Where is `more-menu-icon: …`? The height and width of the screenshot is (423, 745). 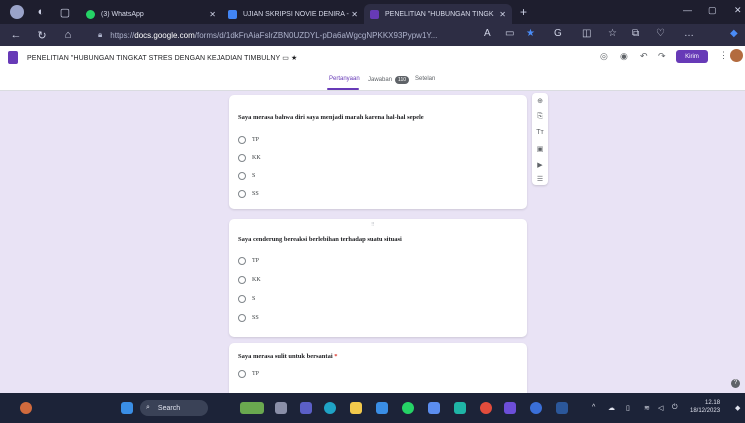 more-menu-icon: … is located at coordinates (689, 33).